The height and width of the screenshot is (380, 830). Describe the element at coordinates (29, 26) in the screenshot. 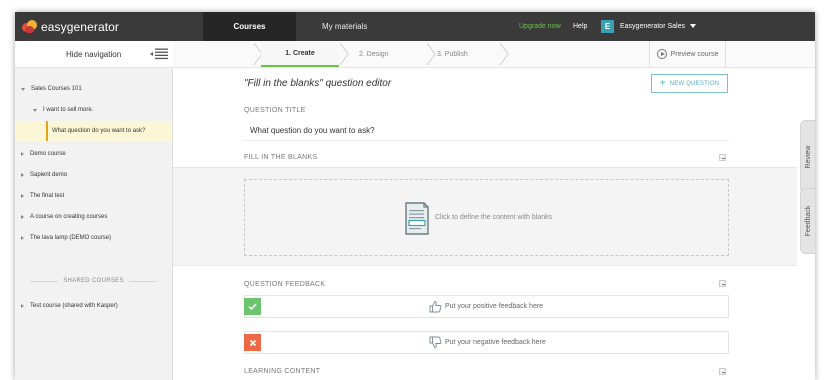

I see `easygenerator-logo-icon` at that location.